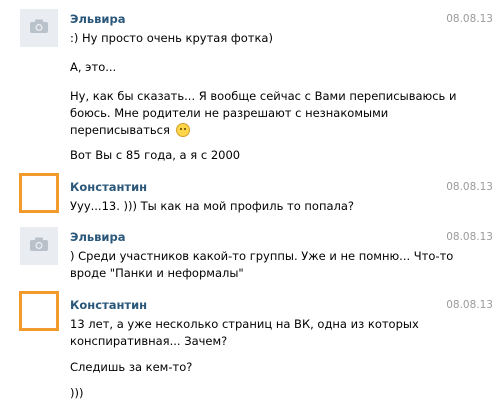 The image size is (503, 406). Describe the element at coordinates (157, 273) in the screenshot. I see `message-line: вроде "Панки и неформалы"` at that location.